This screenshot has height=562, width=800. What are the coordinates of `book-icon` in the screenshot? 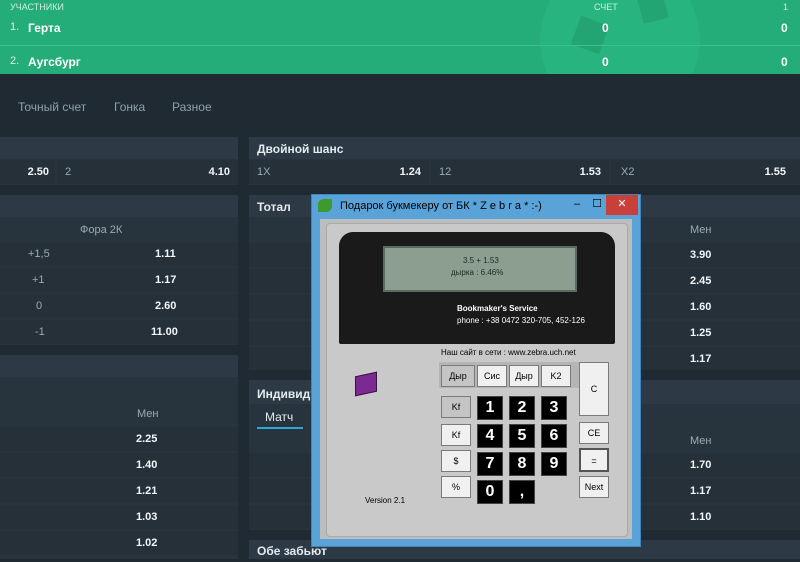 It's located at (366, 384).